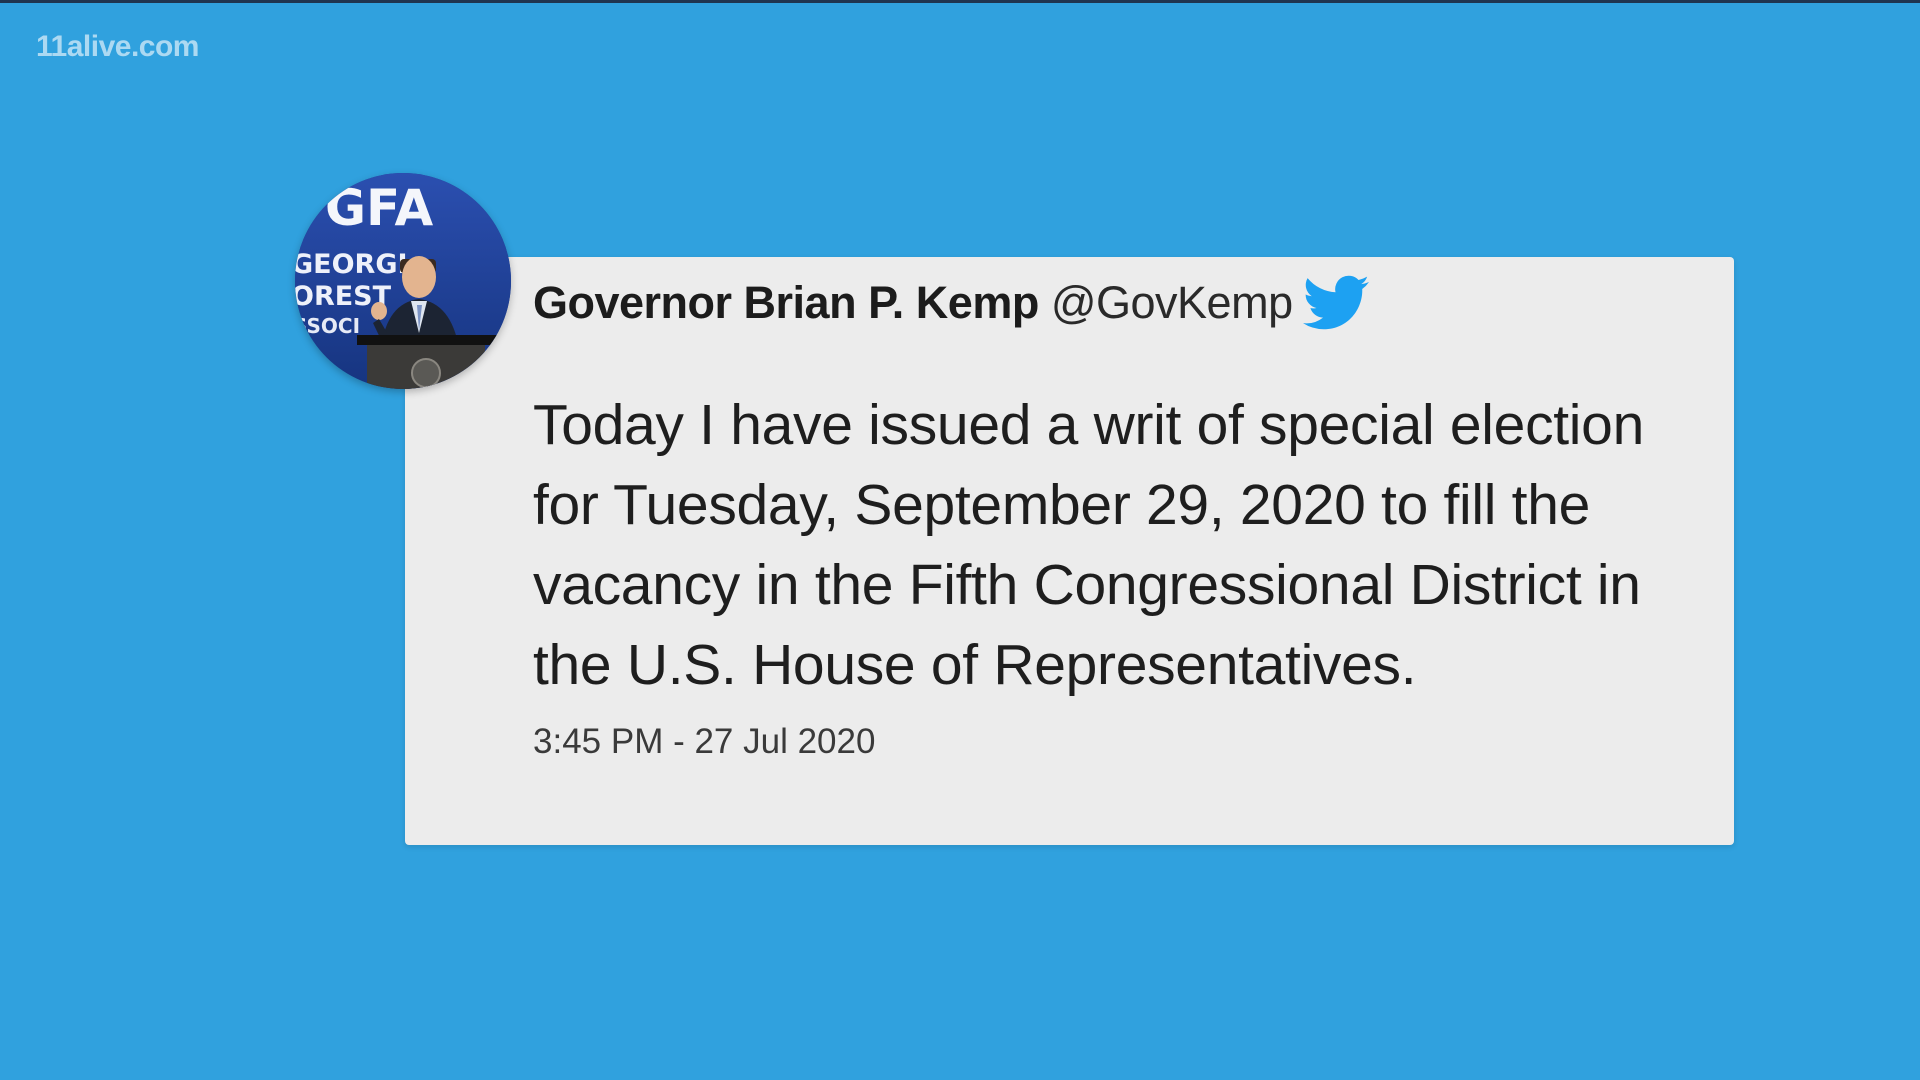 The height and width of the screenshot is (1080, 1920). Describe the element at coordinates (327, 326) in the screenshot. I see `avatar-banner-line-3: SSOCI` at that location.